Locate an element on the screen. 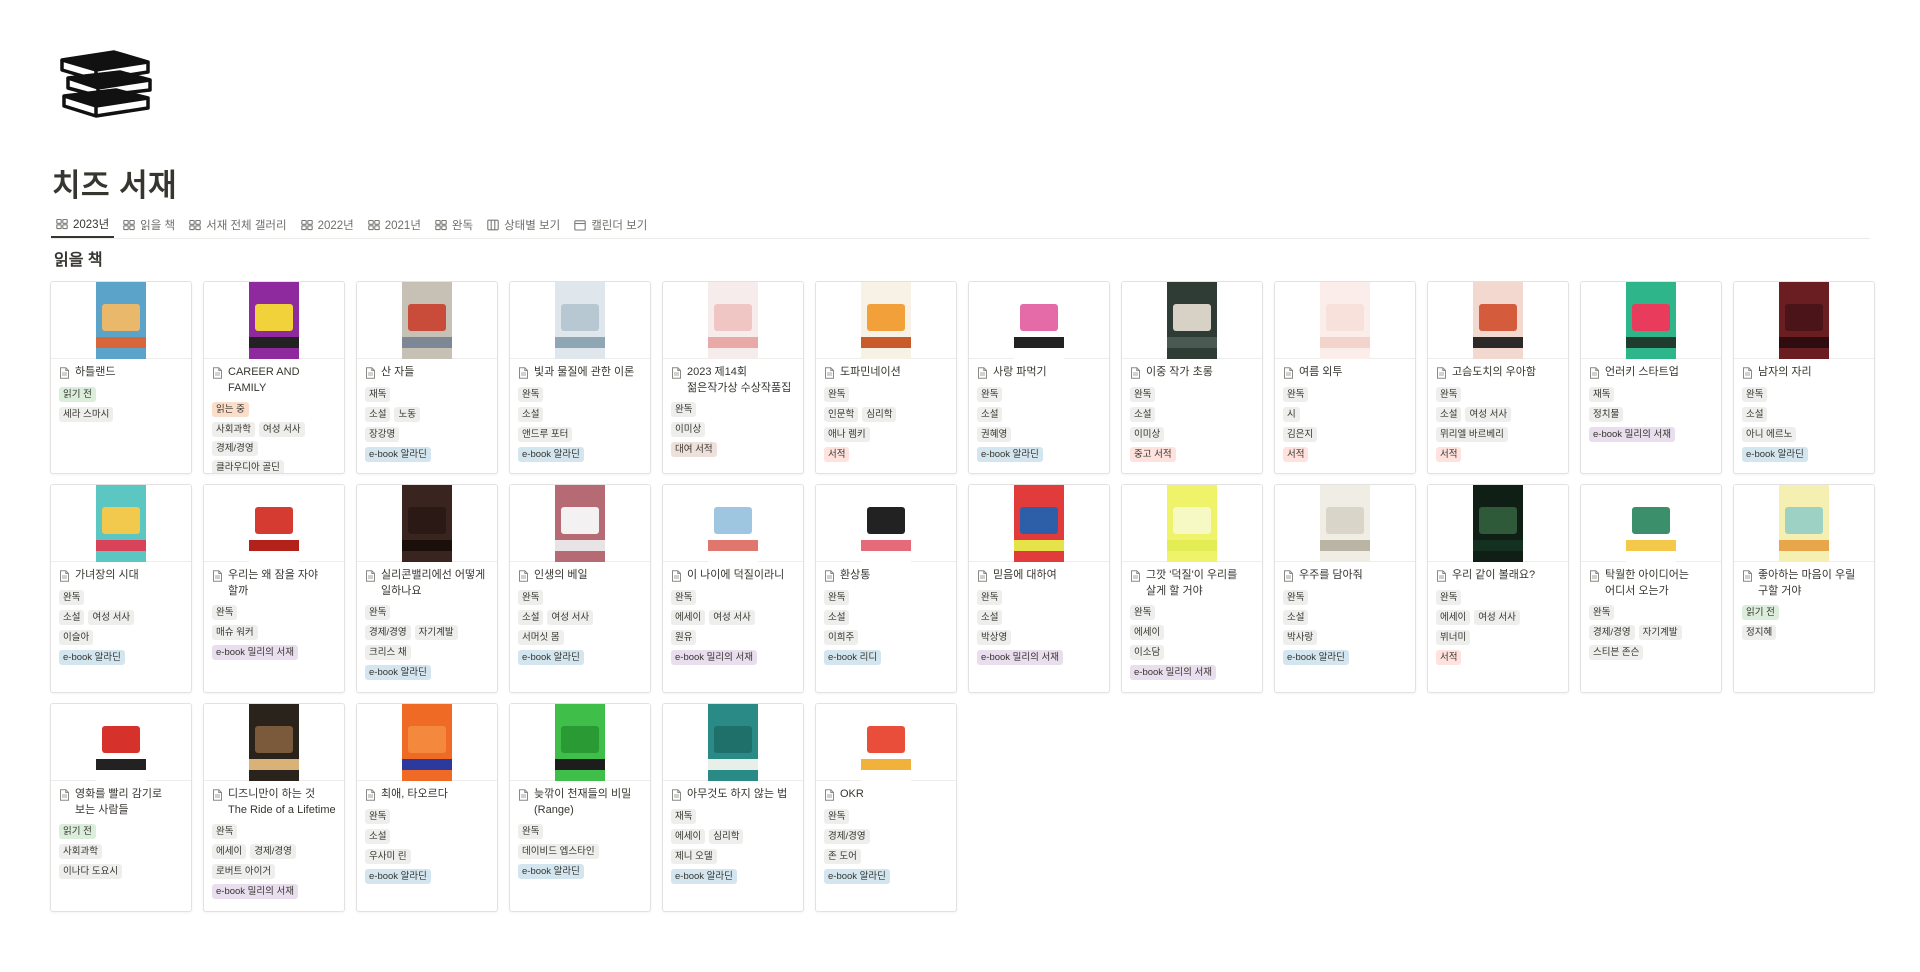  book-title: 2023 제14회 젊은작가상 수상작품집 is located at coordinates (733, 380).